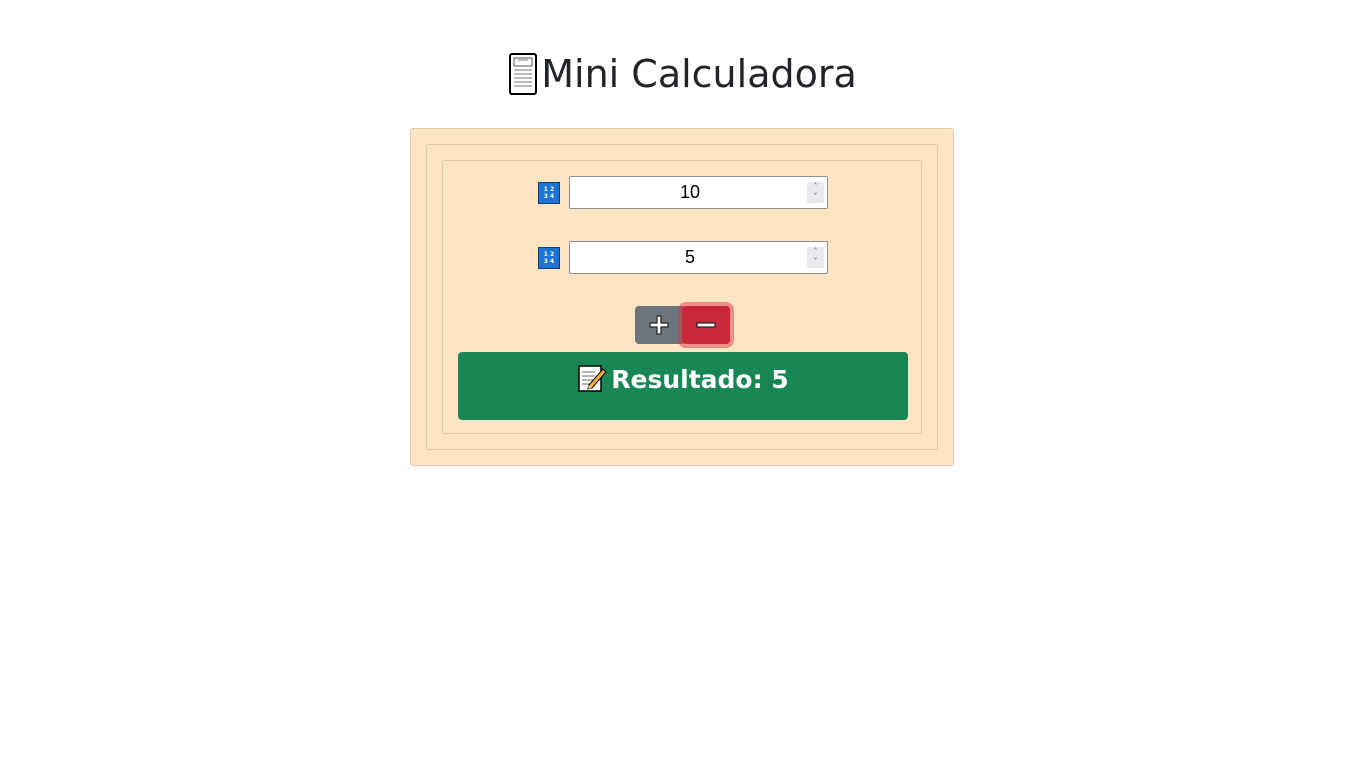 This screenshot has width=1366, height=768. I want to click on result-line: Resultado: 5, so click(683, 380).